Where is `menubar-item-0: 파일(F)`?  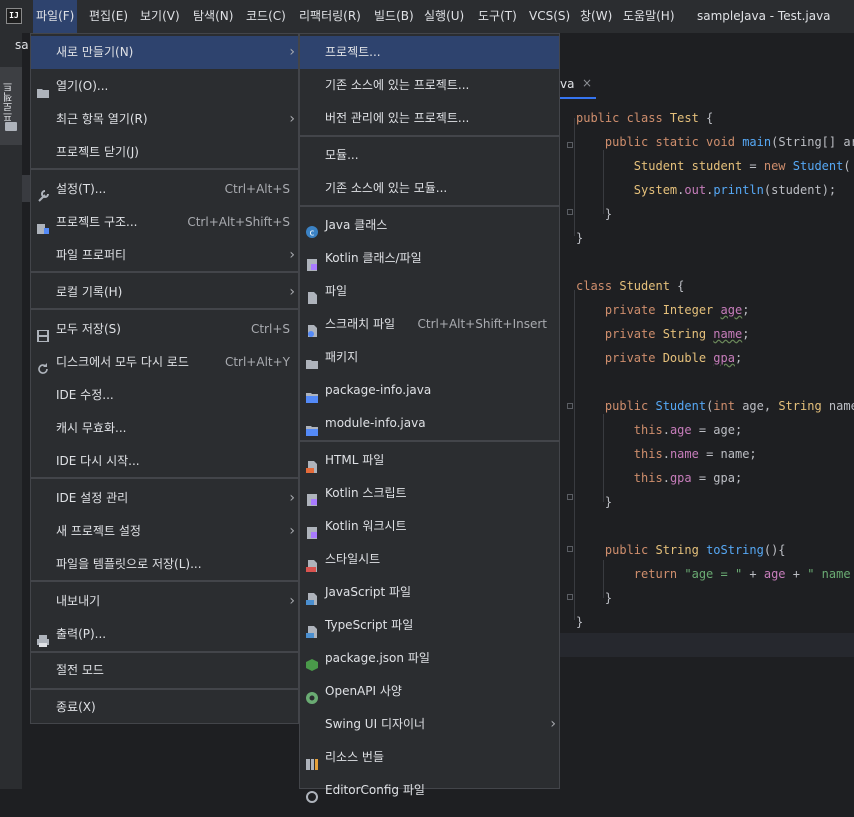
menubar-item-0: 파일(F) is located at coordinates (55, 16).